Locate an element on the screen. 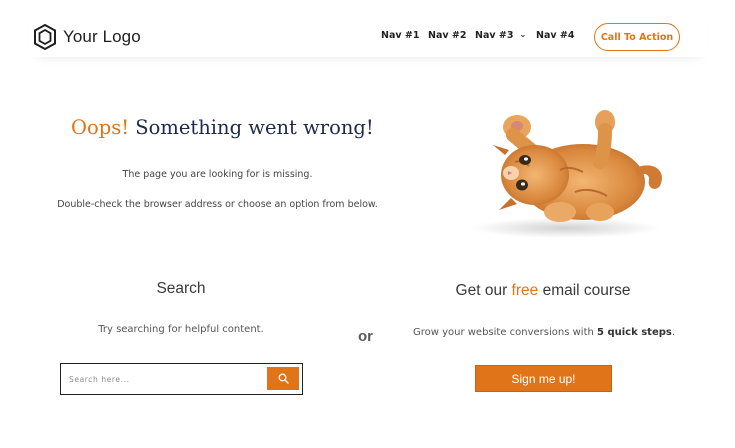 Image resolution: width=735 pixels, height=448 pixels. search-title: Search is located at coordinates (181, 288).